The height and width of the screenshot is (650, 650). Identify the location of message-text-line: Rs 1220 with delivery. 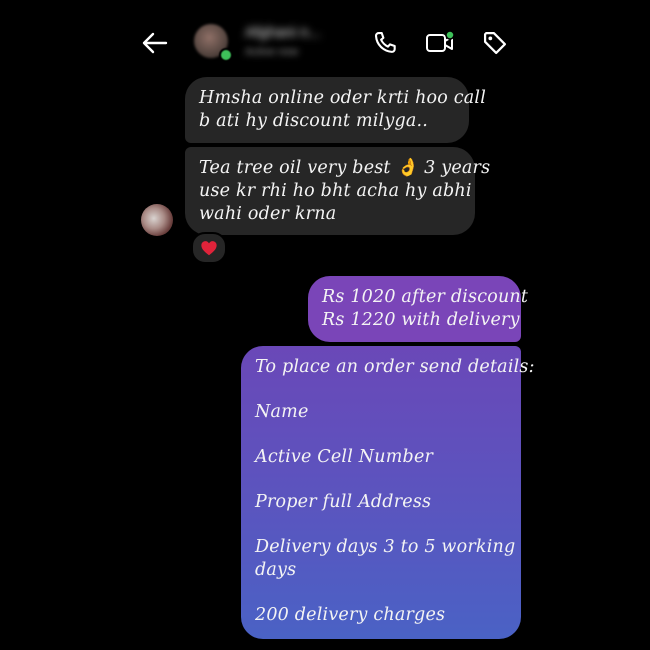
(421, 320).